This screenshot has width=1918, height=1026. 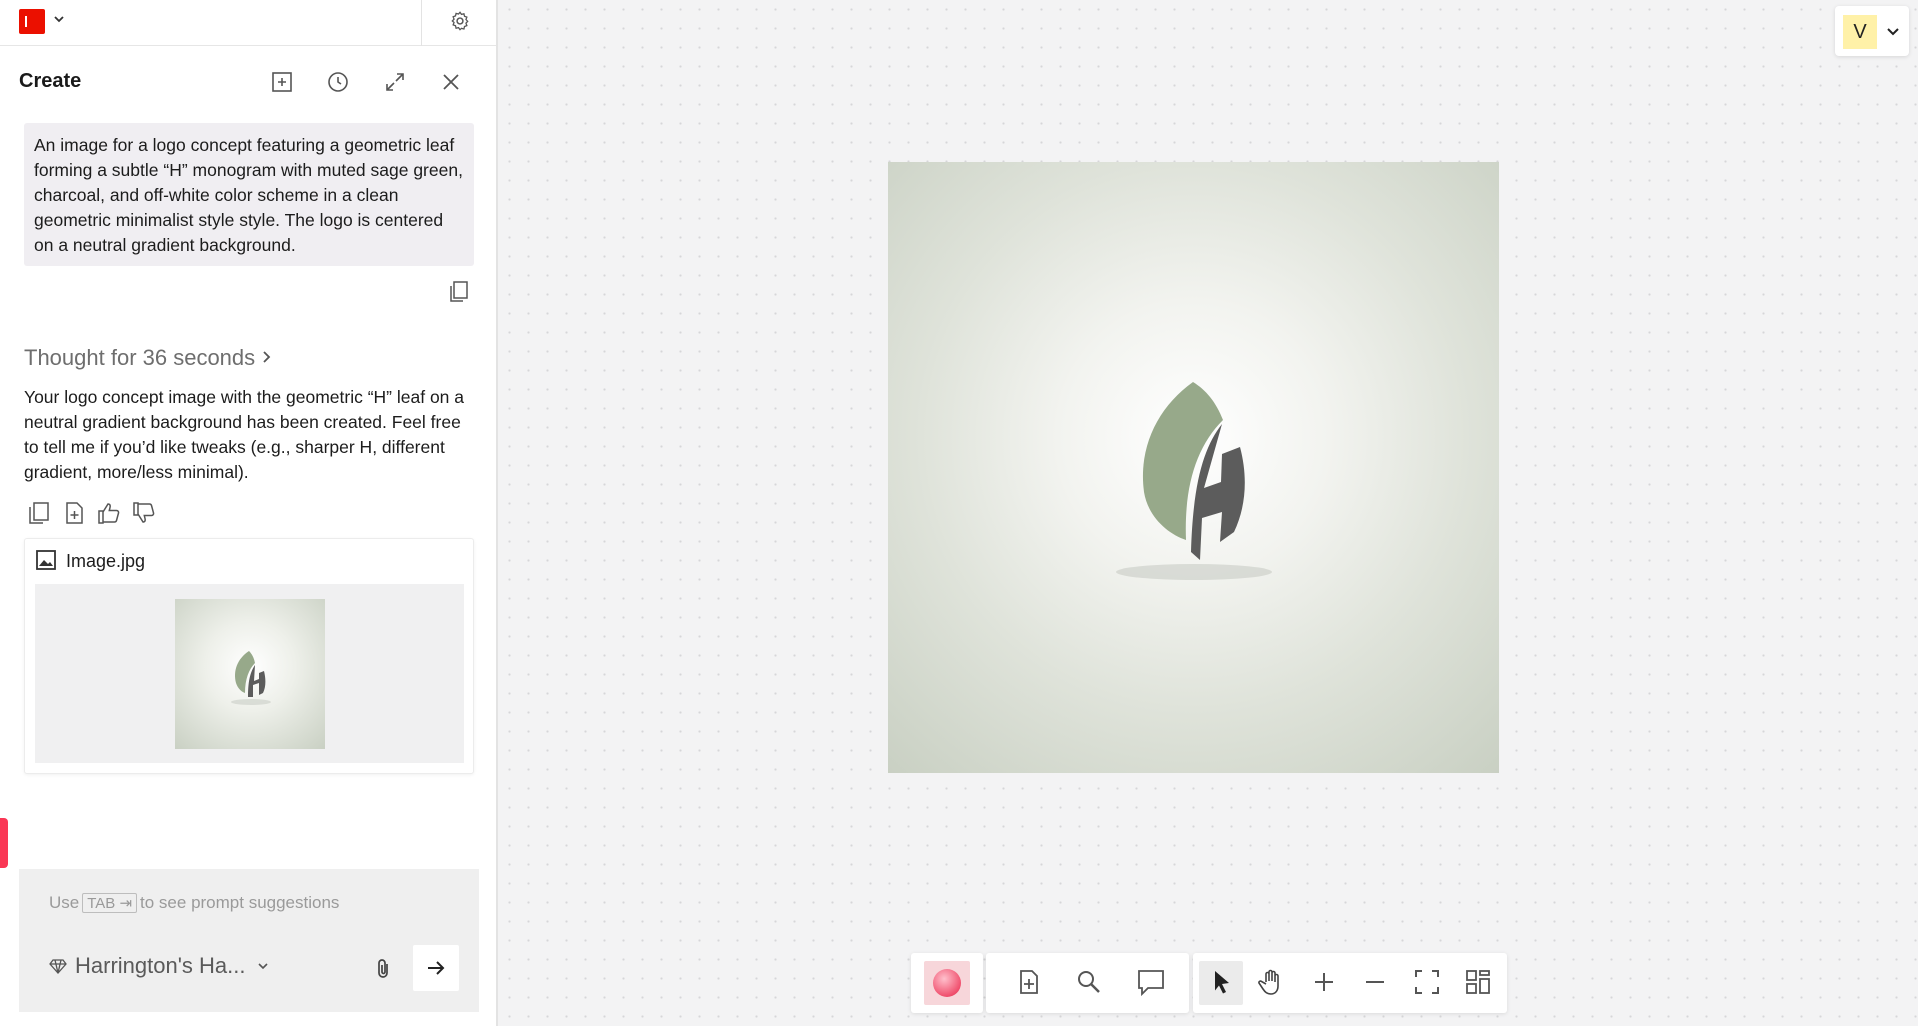 I want to click on send-button, so click(x=436, y=968).